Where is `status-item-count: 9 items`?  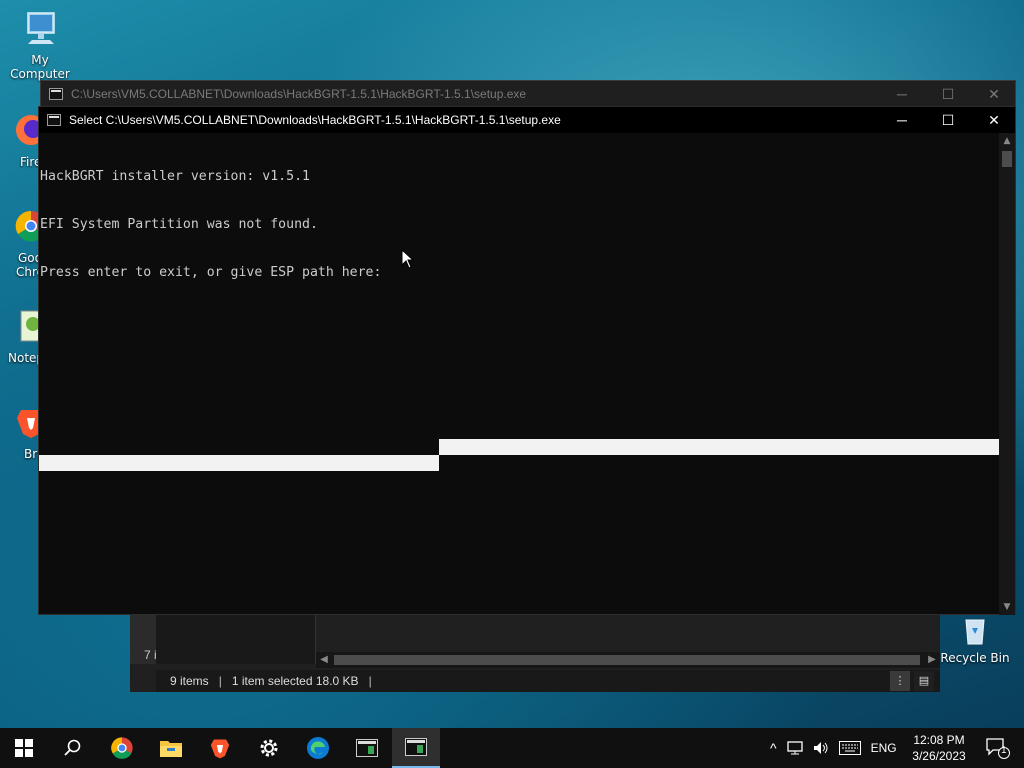 status-item-count: 9 items is located at coordinates (189, 681).